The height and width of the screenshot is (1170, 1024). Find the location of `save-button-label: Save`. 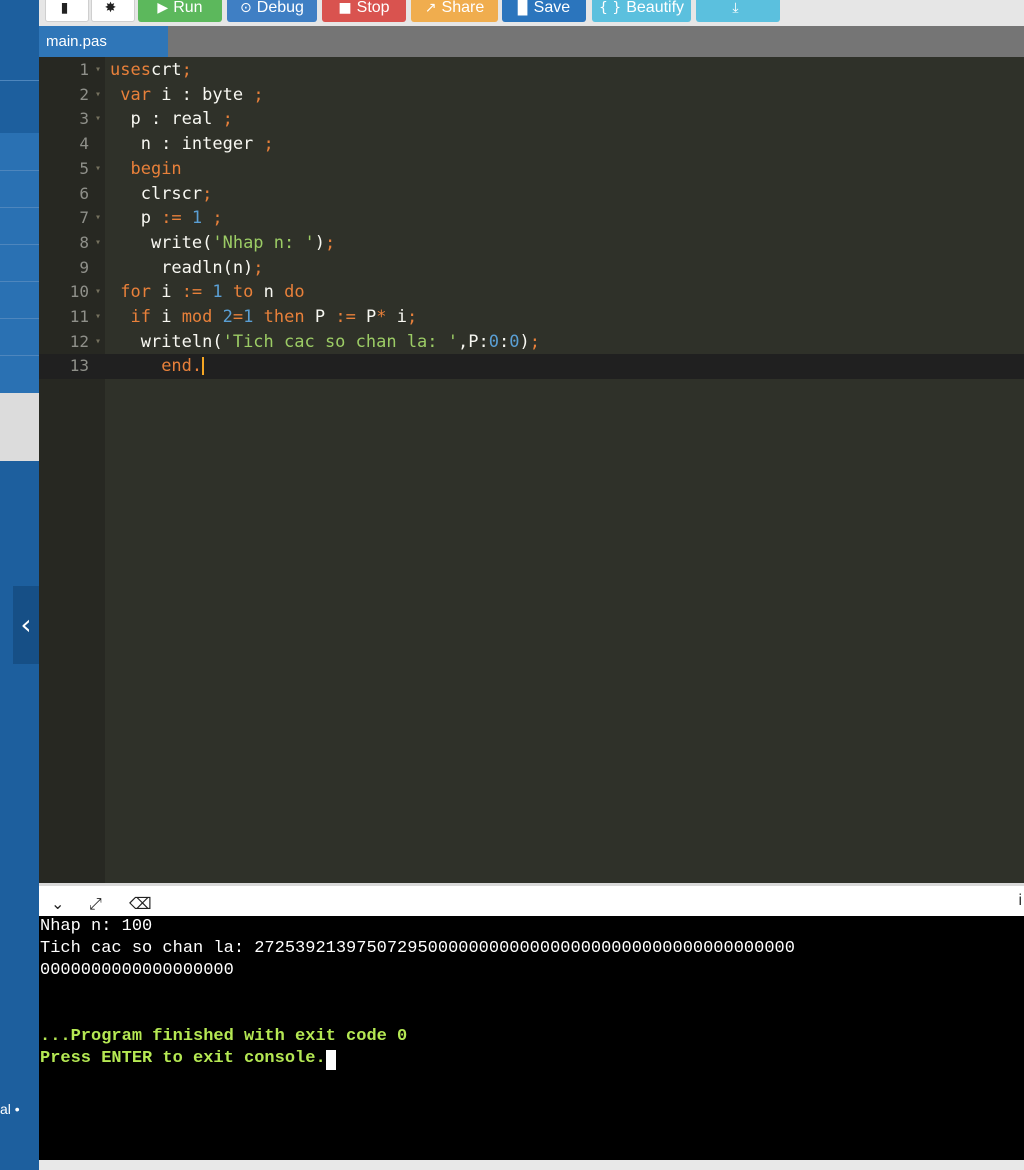

save-button-label: Save is located at coordinates (552, 8).